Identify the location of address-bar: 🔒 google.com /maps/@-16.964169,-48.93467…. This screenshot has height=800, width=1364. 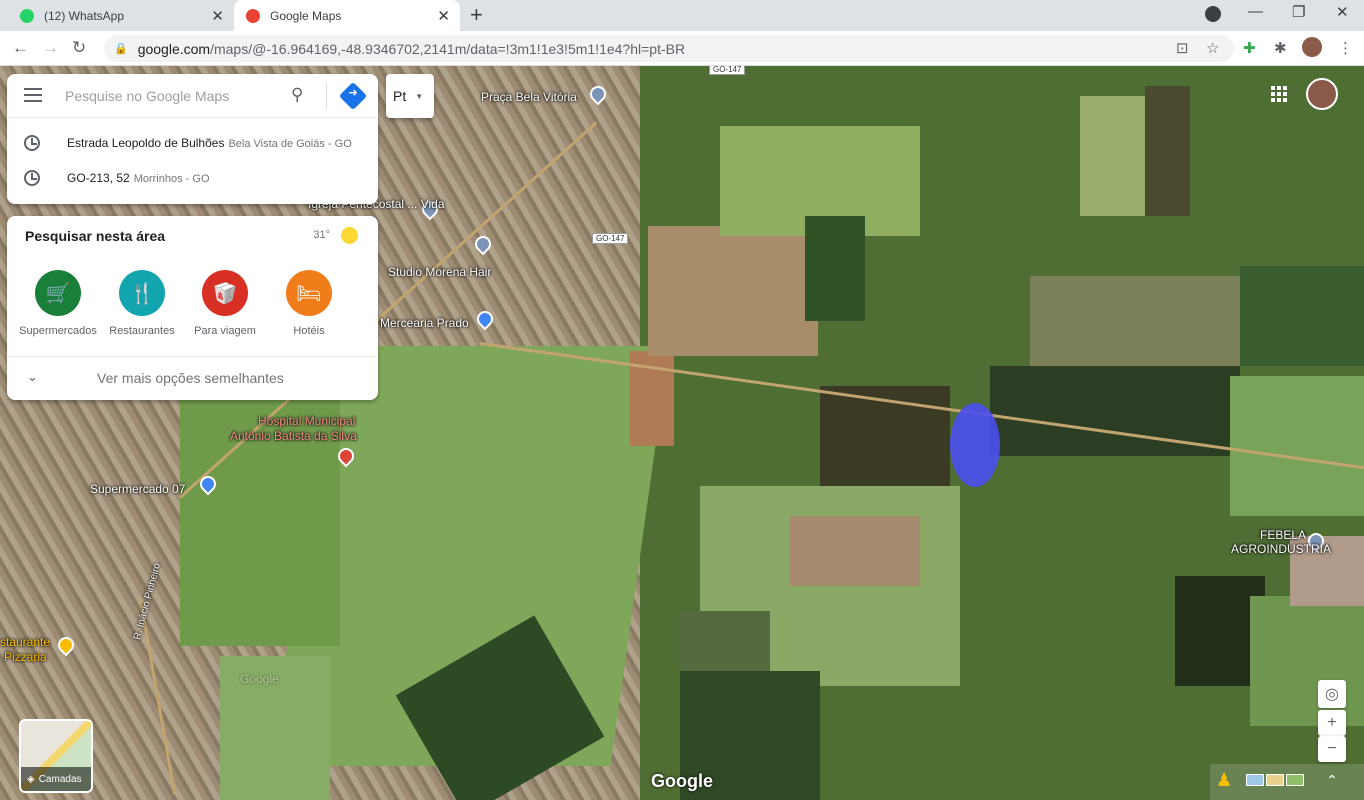
(669, 48).